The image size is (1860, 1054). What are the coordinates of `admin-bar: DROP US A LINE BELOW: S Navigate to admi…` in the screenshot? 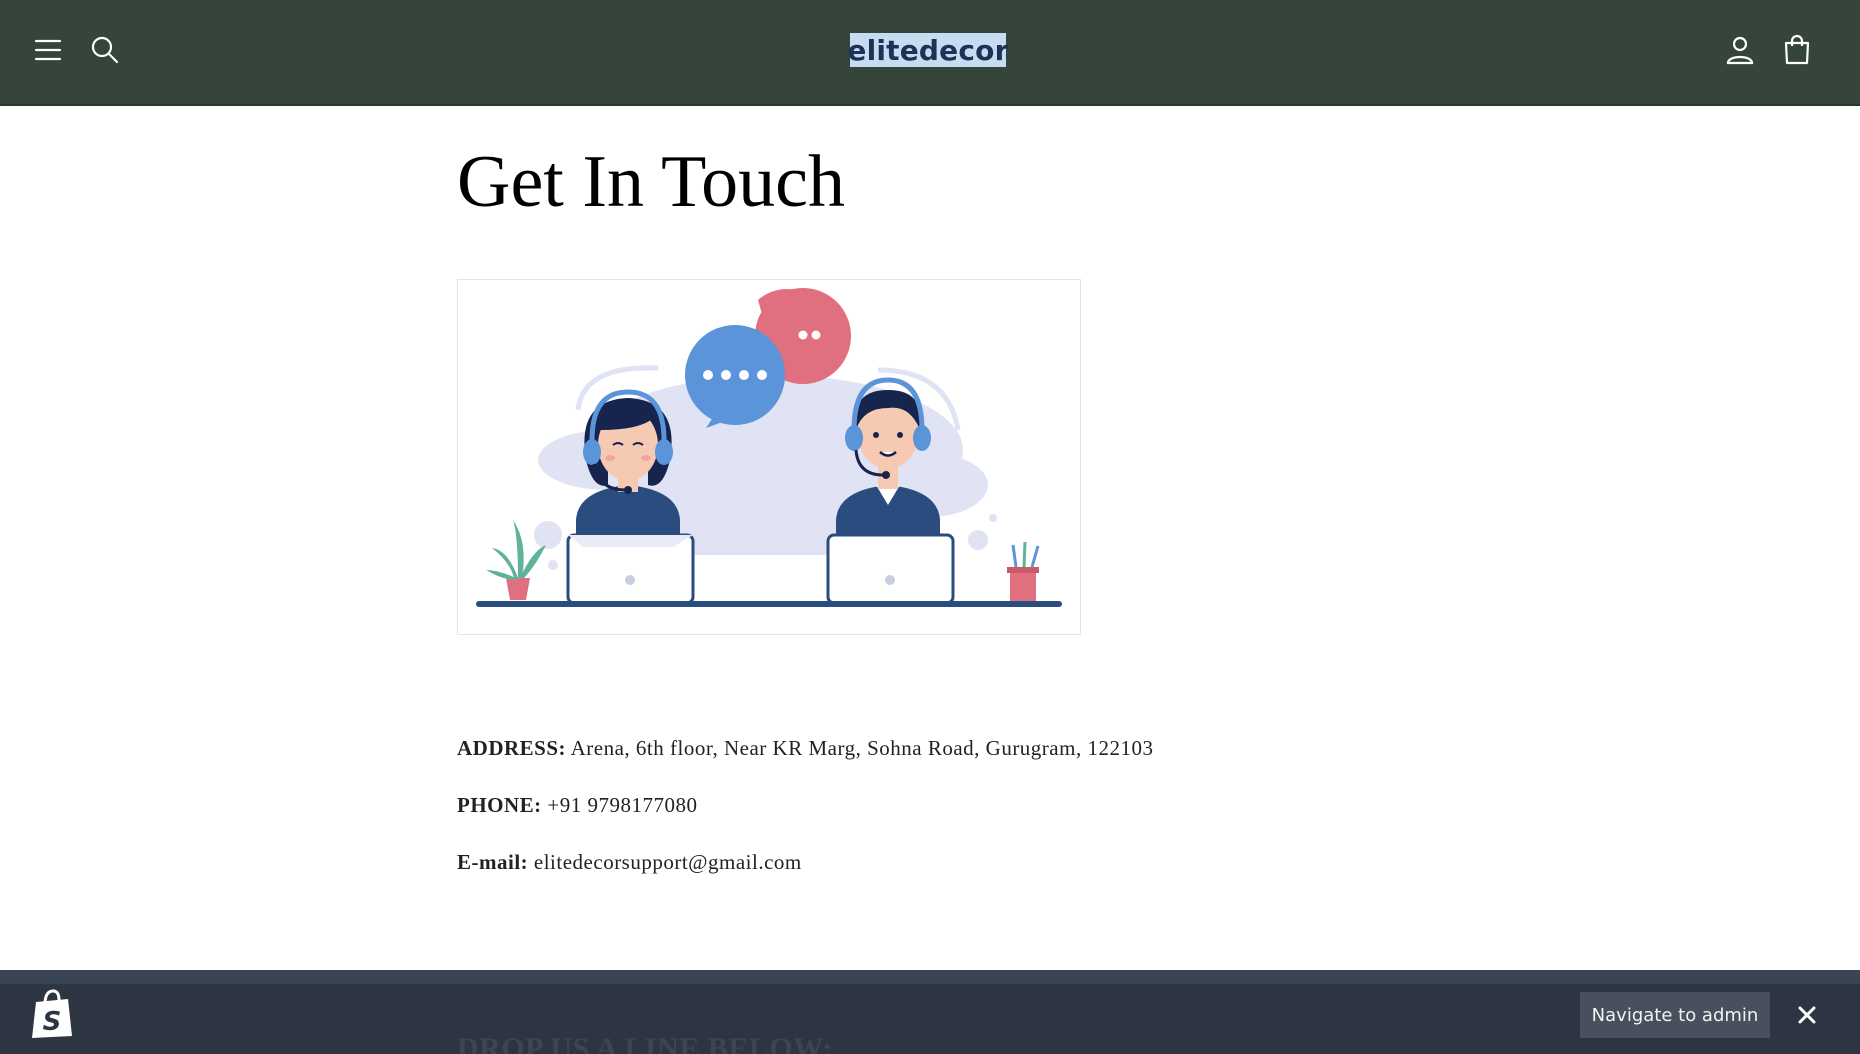 It's located at (930, 1012).